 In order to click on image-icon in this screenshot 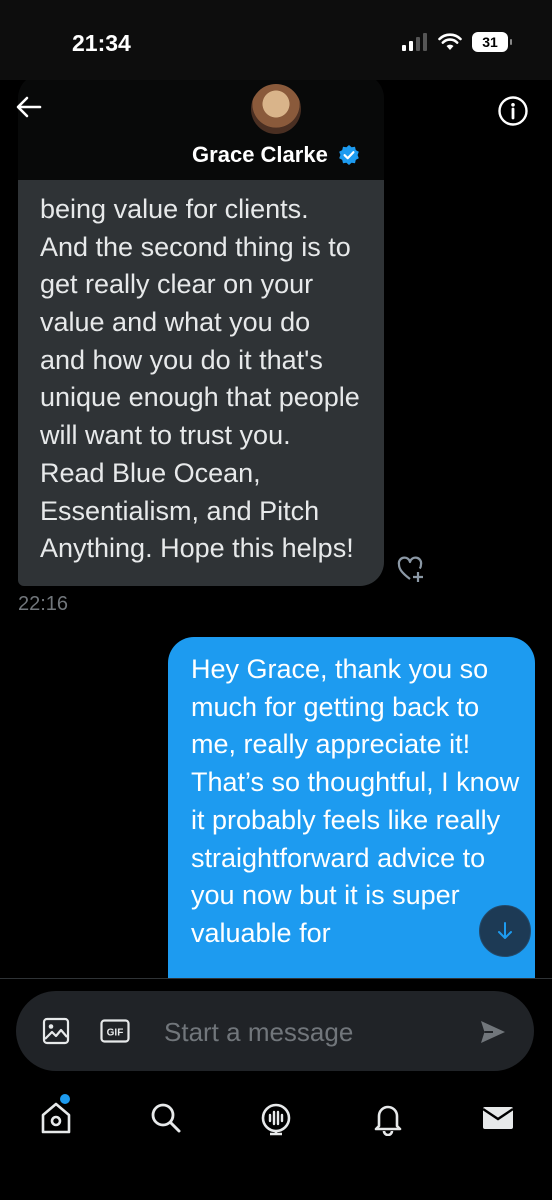, I will do `click(56, 1031)`.